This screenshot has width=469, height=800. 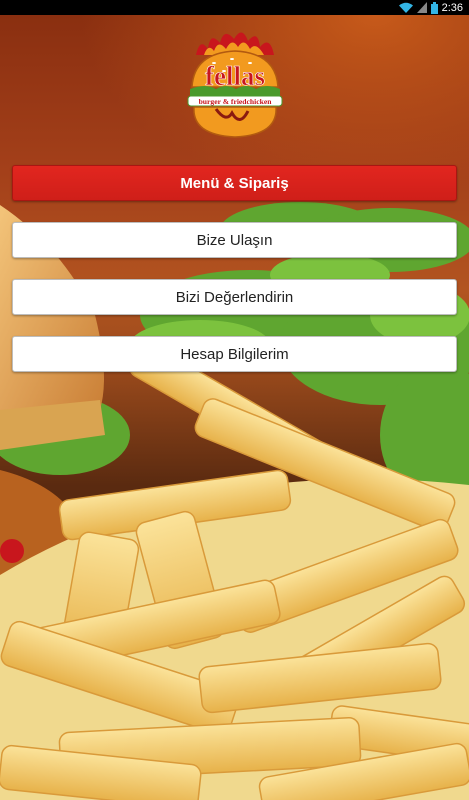 I want to click on menu-order-button: Menü & Sipariş, so click(x=234, y=183).